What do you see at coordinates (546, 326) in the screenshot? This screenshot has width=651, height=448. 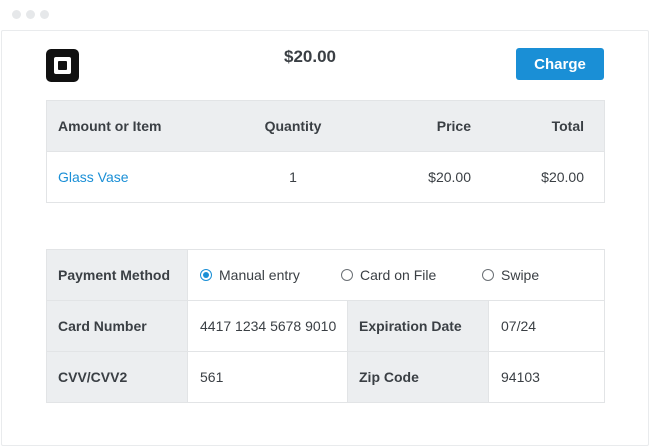 I see `expiration-date-field: 07/24` at bounding box center [546, 326].